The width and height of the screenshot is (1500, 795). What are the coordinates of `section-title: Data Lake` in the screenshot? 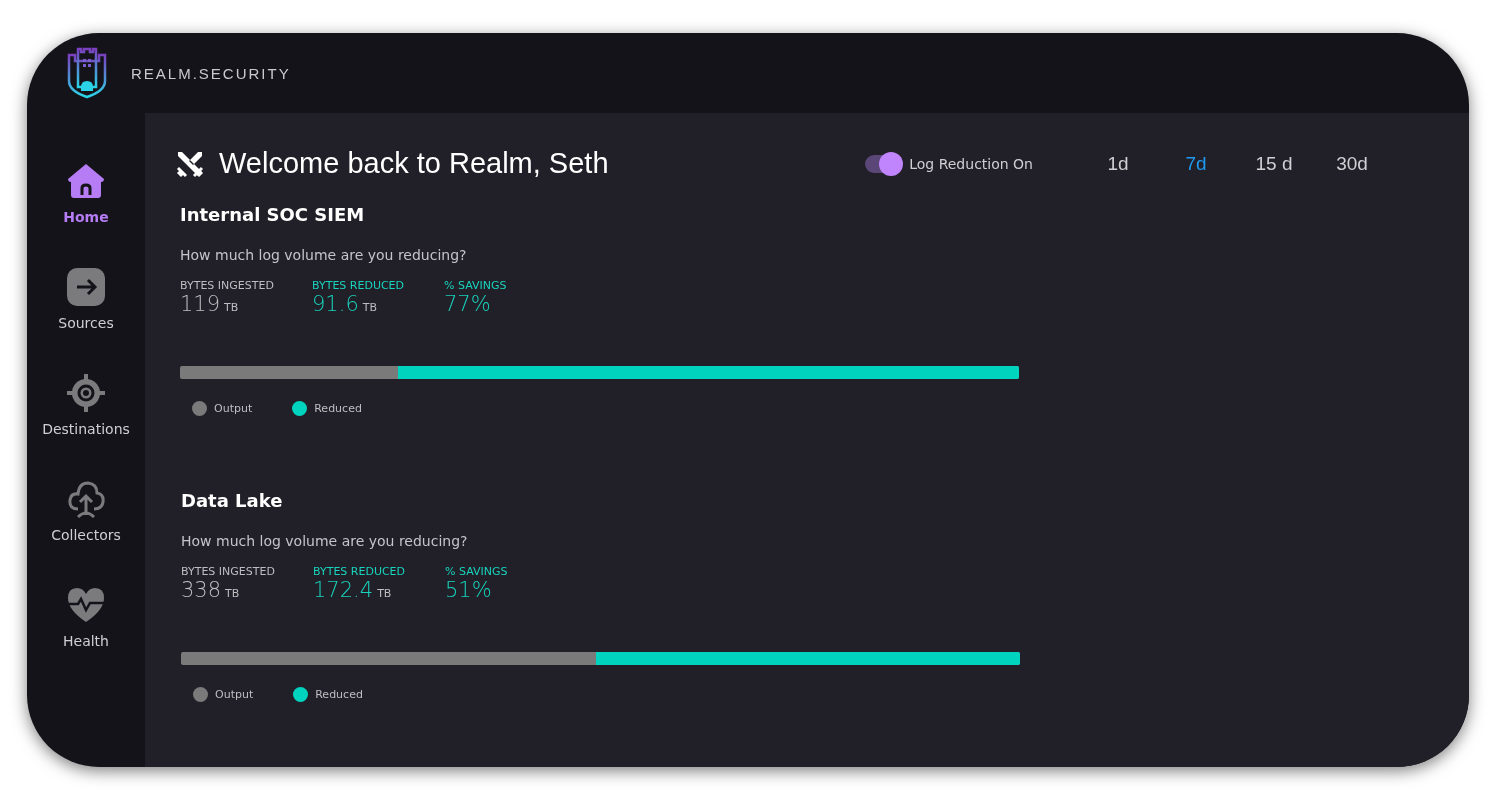 It's located at (232, 500).